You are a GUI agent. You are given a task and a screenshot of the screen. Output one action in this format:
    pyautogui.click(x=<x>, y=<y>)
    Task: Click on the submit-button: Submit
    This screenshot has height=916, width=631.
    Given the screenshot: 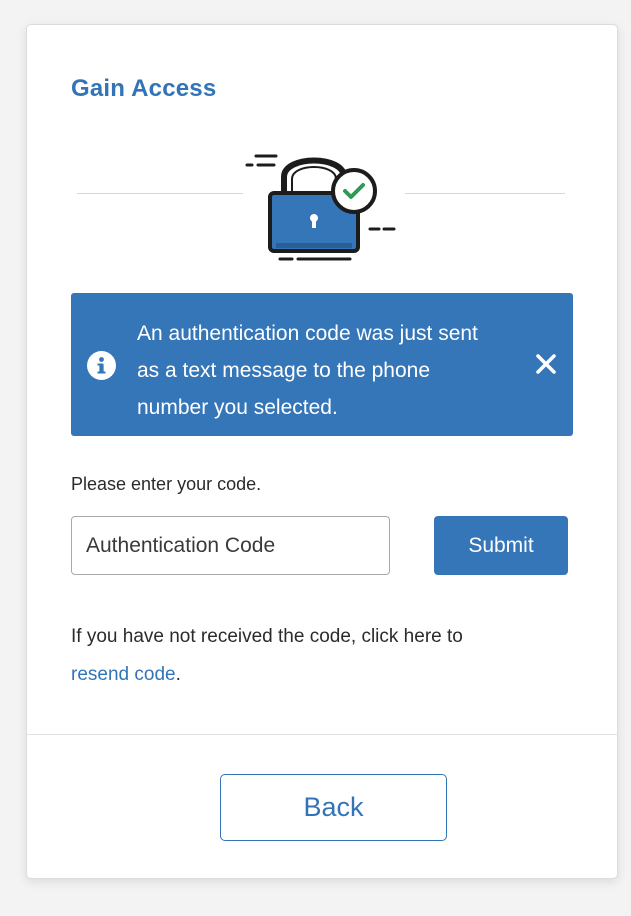 What is the action you would take?
    pyautogui.click(x=501, y=545)
    